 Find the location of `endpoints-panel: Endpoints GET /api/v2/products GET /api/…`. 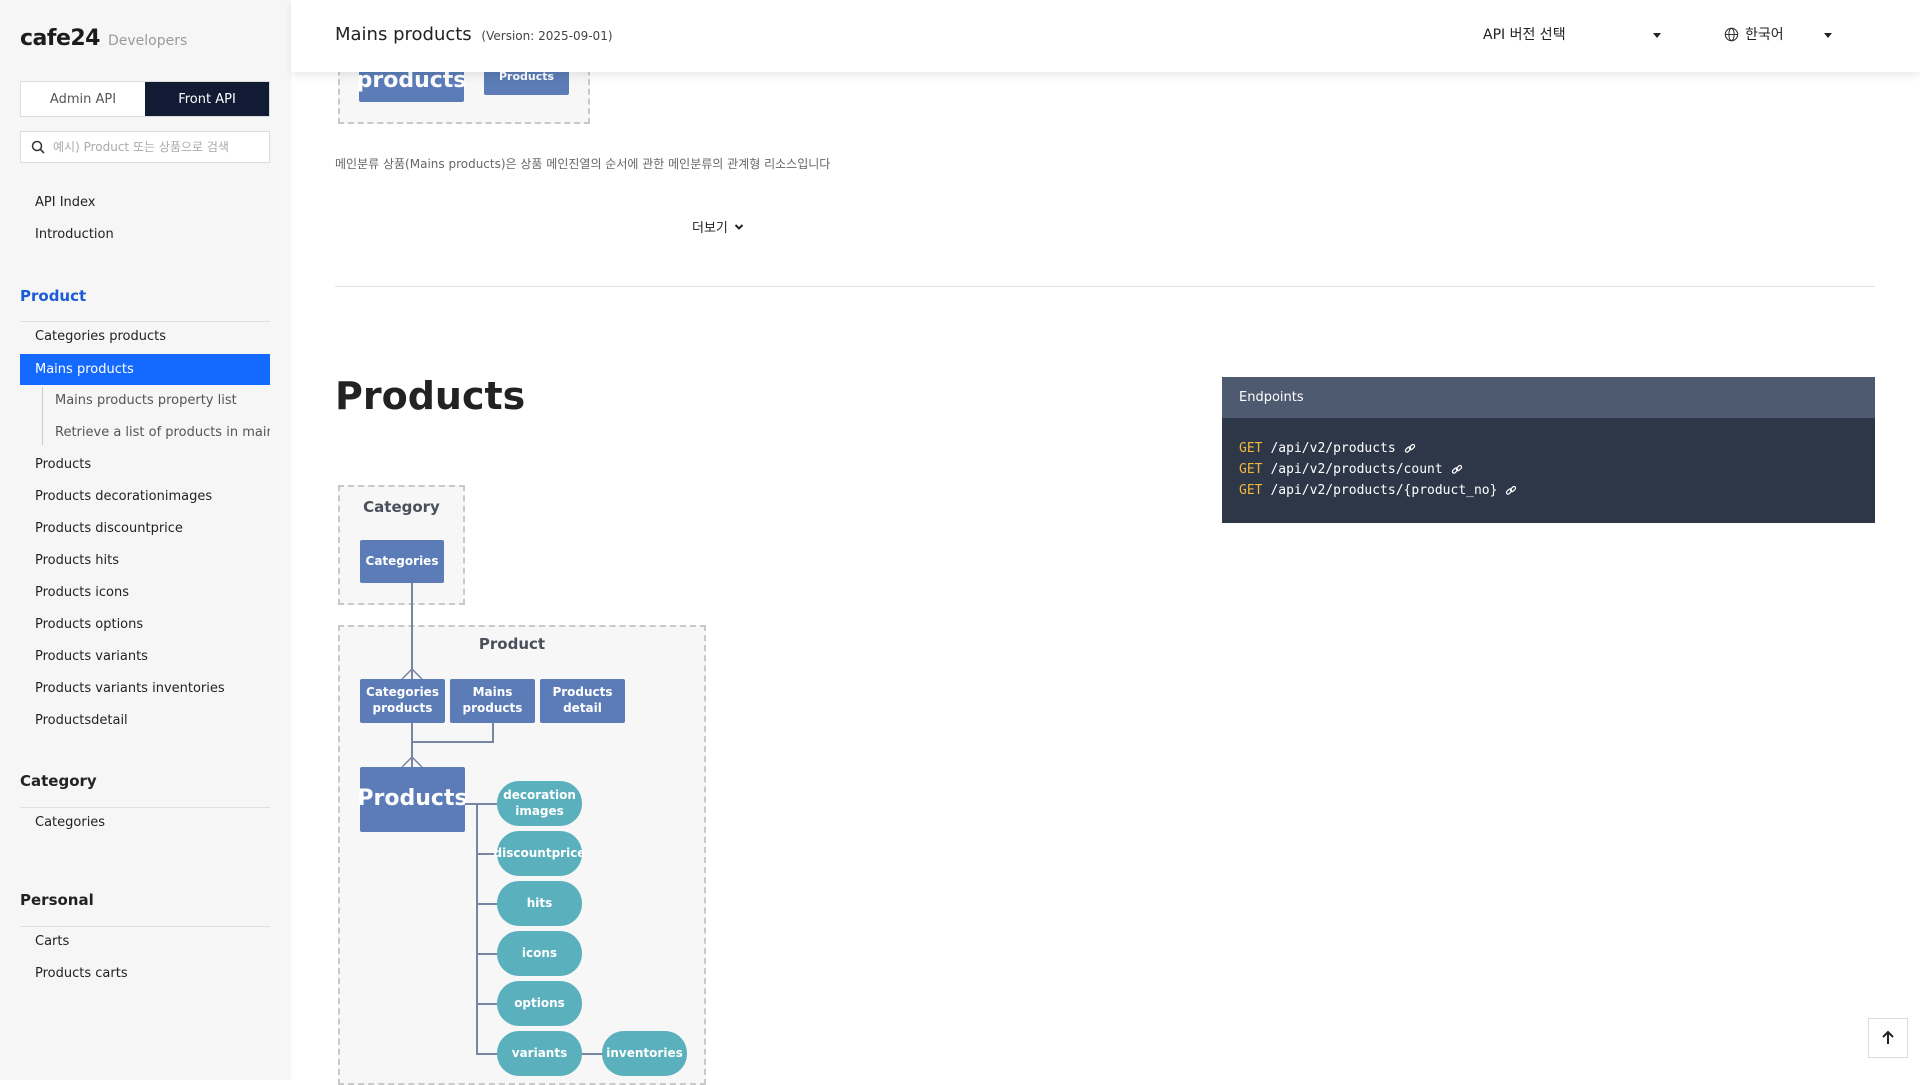

endpoints-panel: Endpoints GET /api/v2/products GET /api/… is located at coordinates (1548, 450).